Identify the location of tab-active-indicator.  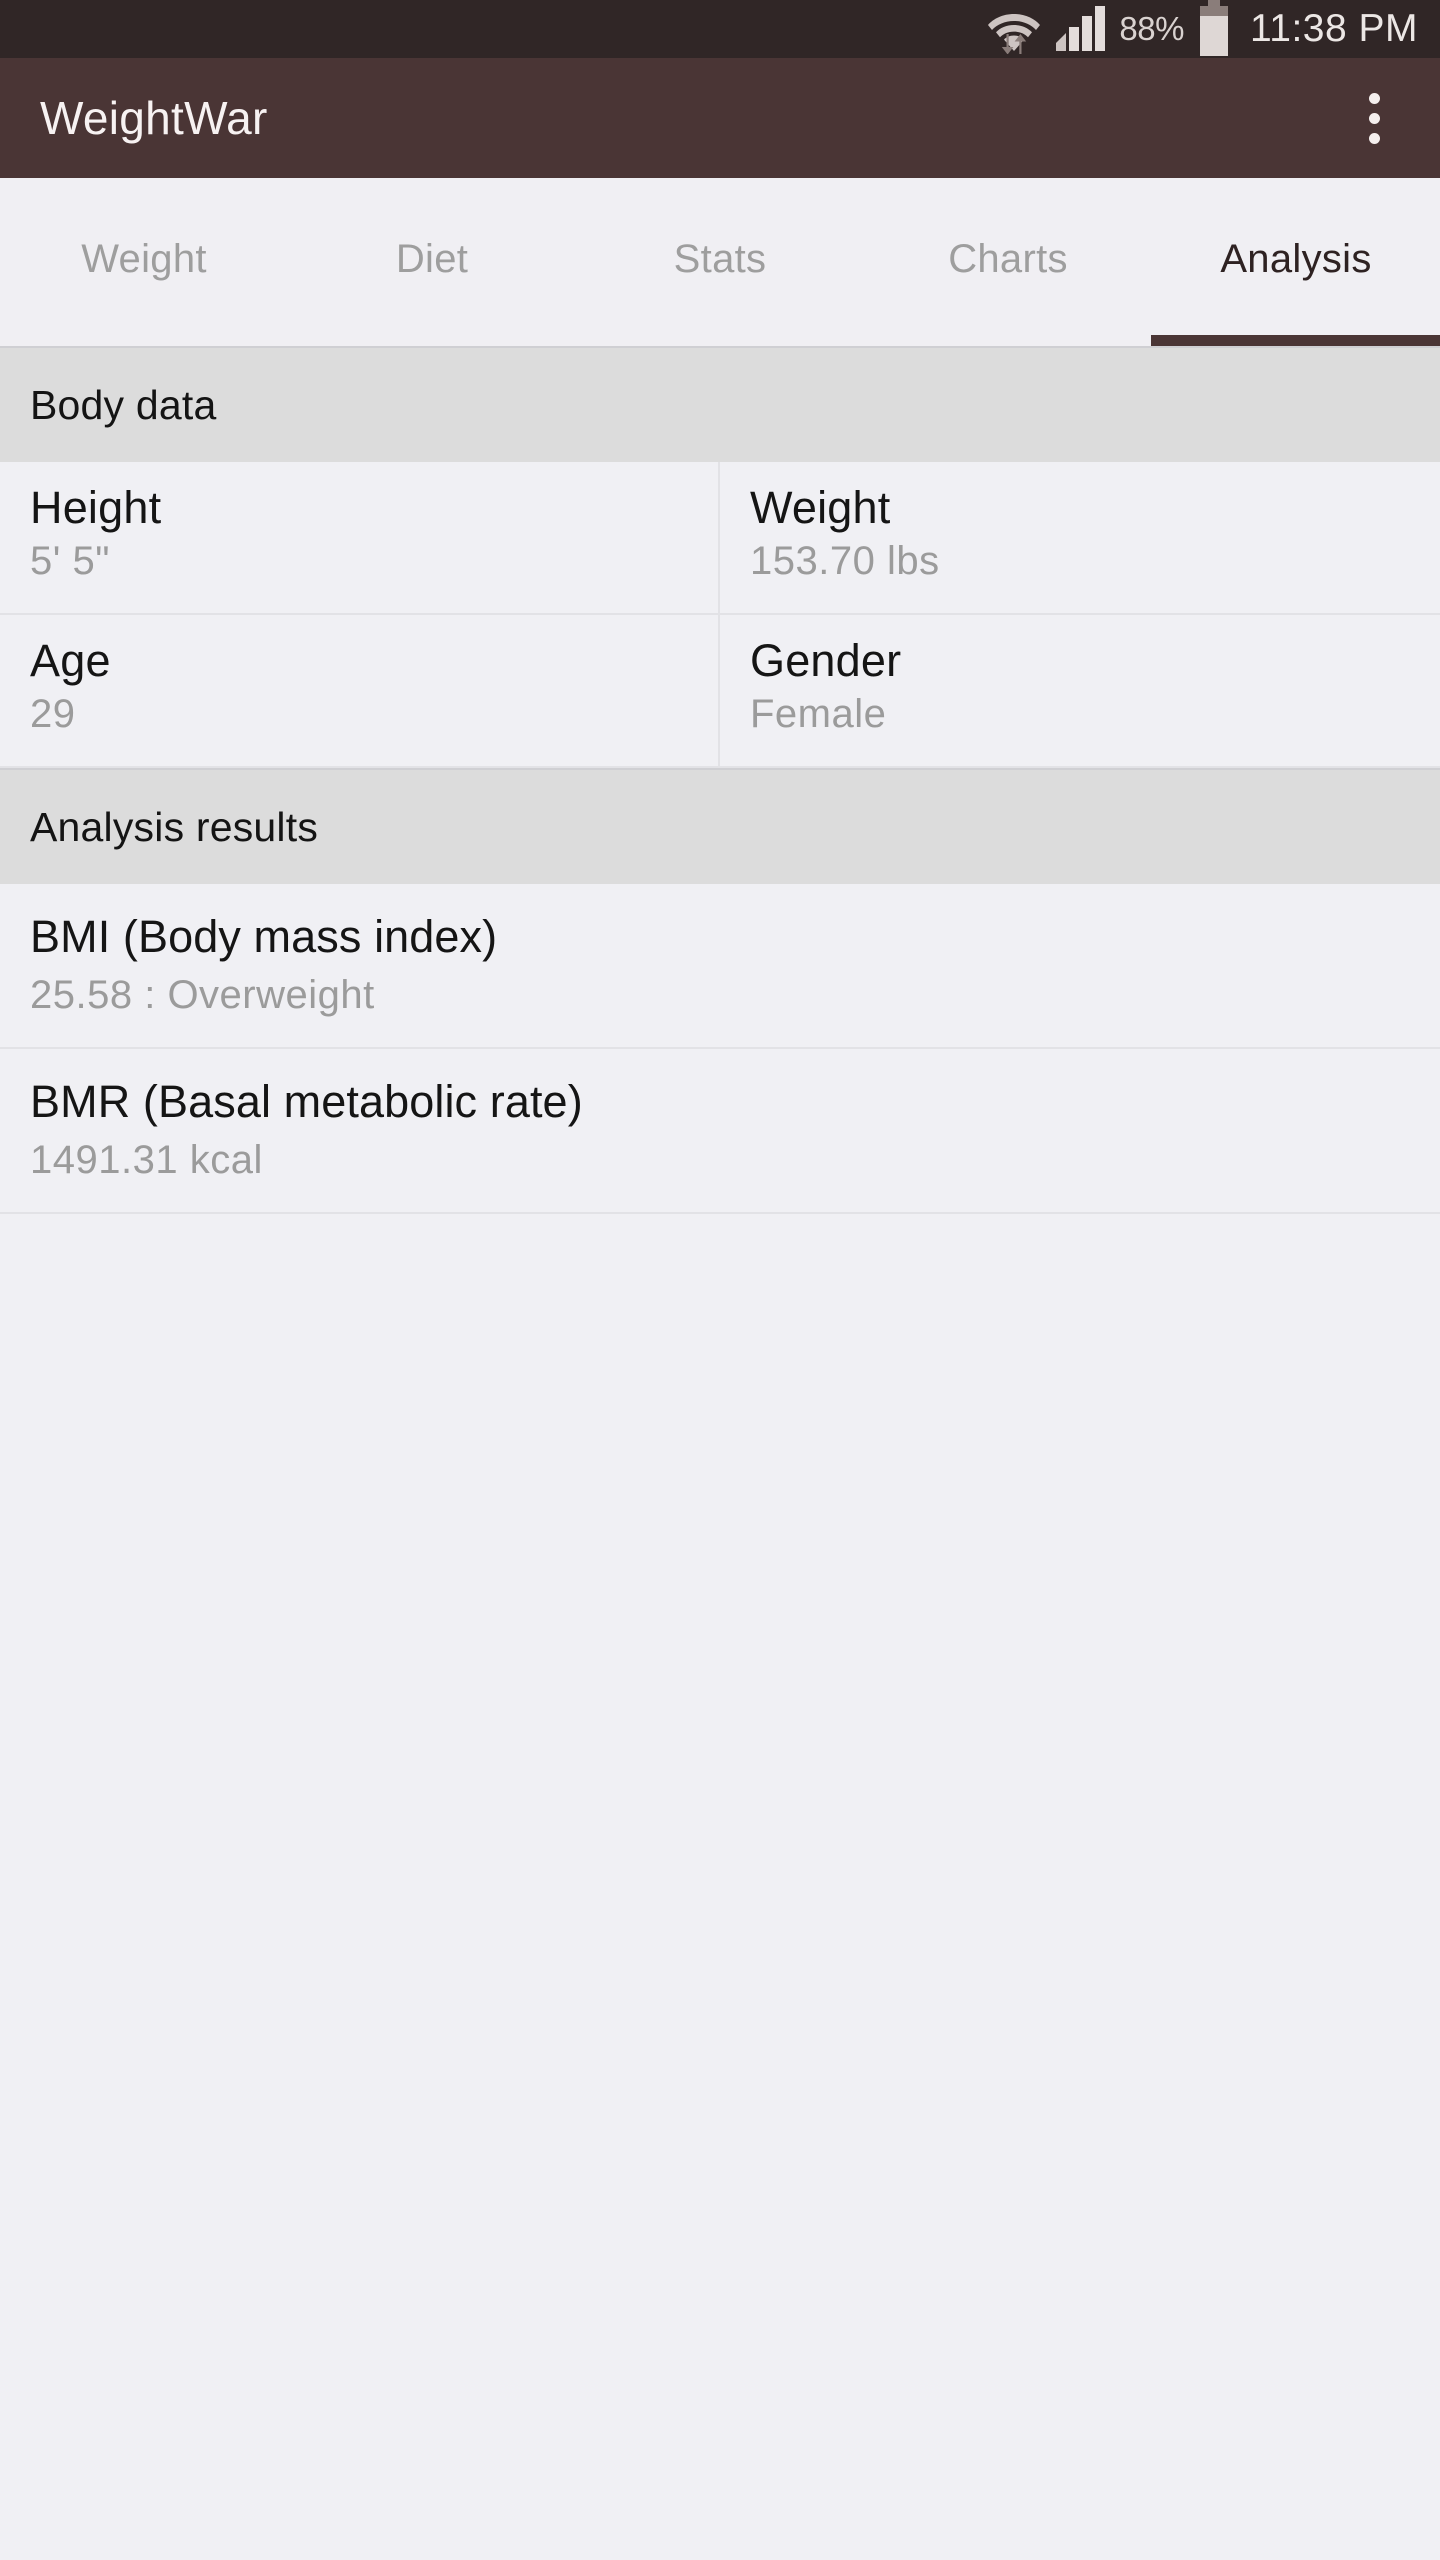
(1295, 340).